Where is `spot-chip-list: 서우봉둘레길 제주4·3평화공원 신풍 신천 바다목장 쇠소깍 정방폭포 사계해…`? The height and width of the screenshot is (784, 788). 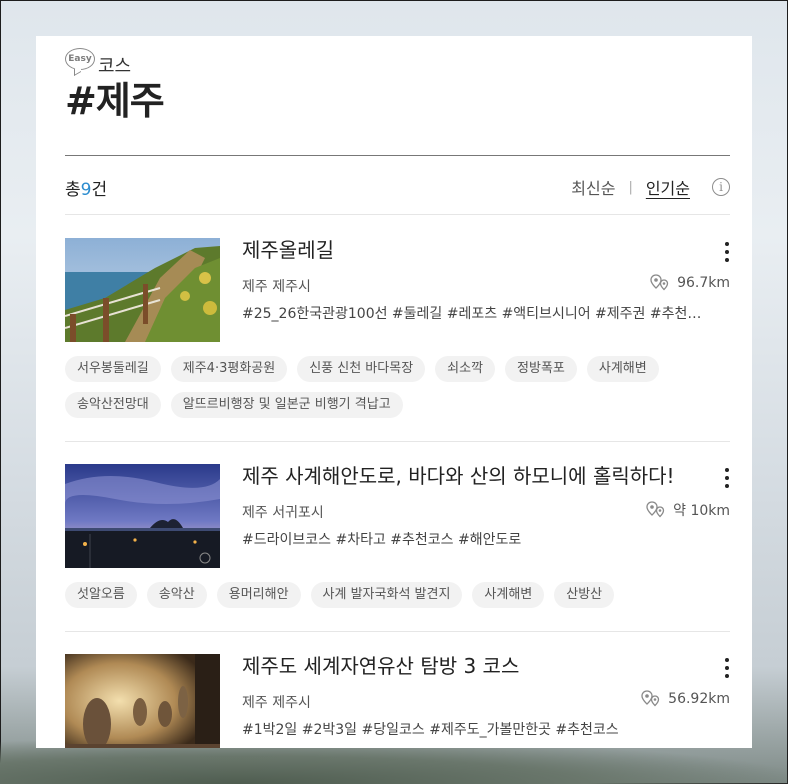
spot-chip-list: 서우봉둘레길 제주4·3평화공원 신풍 신천 바다목장 쇠소깍 정방폭포 사계해… is located at coordinates (397, 387).